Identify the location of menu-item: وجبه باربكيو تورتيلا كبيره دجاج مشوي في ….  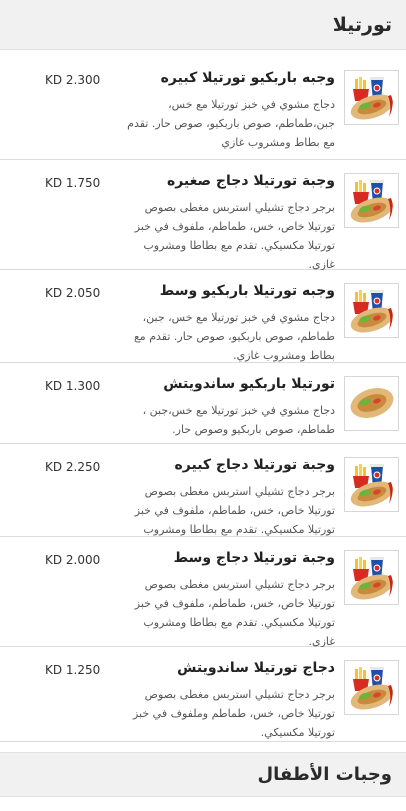
(203, 108).